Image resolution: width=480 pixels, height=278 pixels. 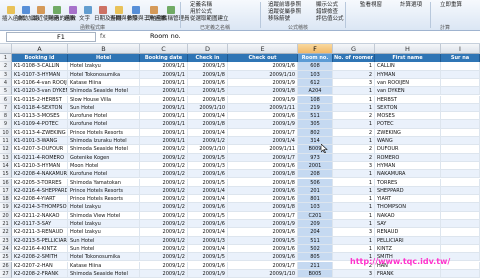 What do you see at coordinates (40, 249) in the screenshot?
I see `cell: K2-0216-4-KINTZ` at bounding box center [40, 249].